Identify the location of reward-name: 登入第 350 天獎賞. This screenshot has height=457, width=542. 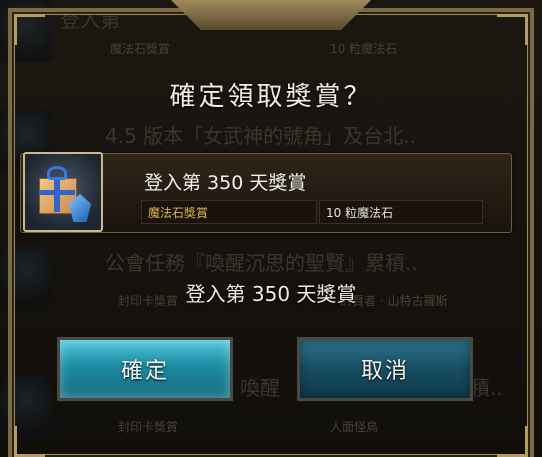
(225, 183).